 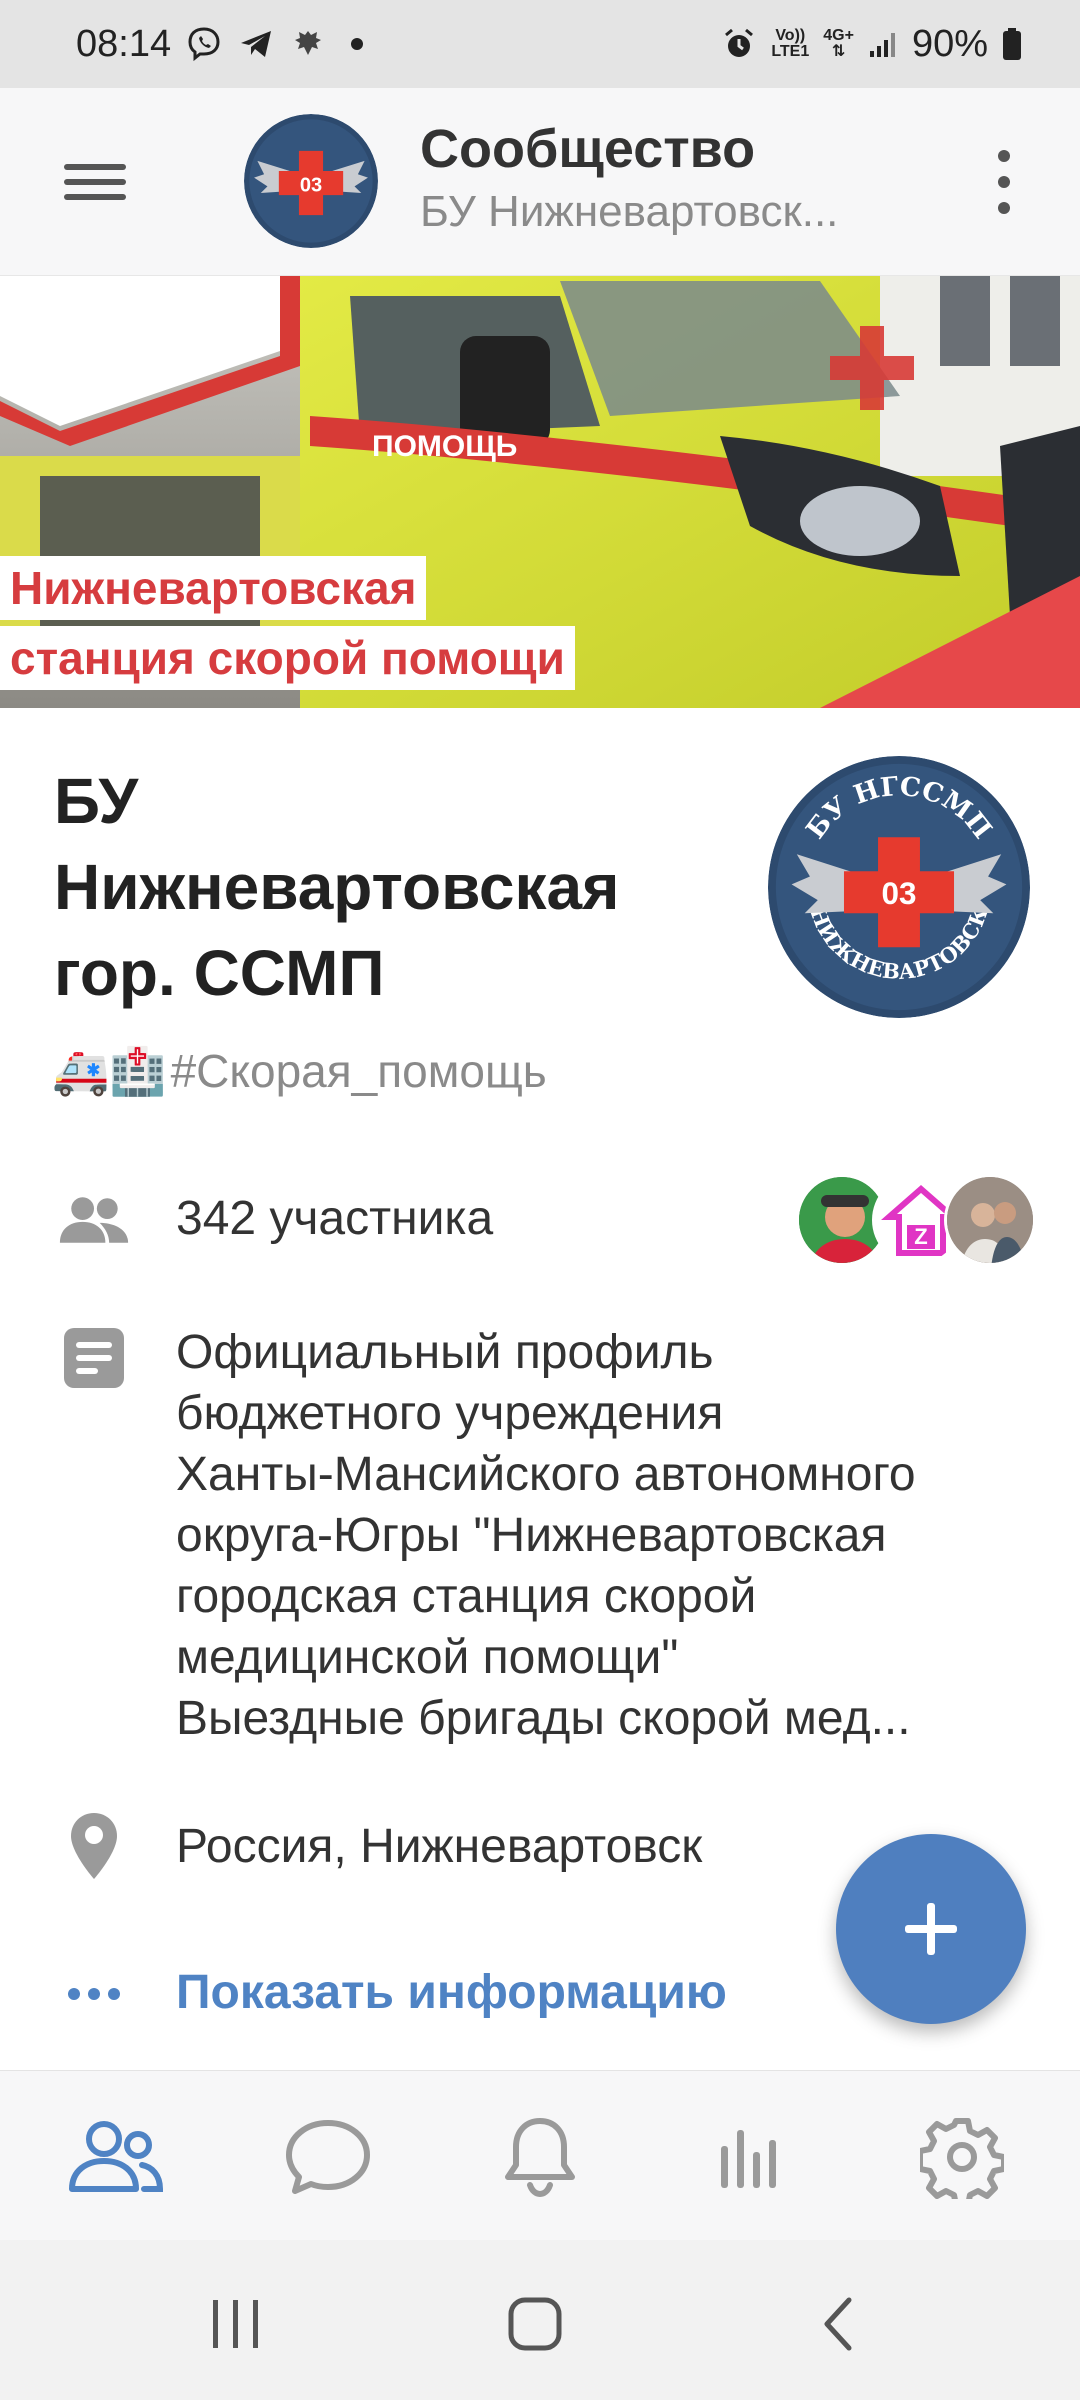 I want to click on members-avatars: Z, so click(x=916, y=1220).